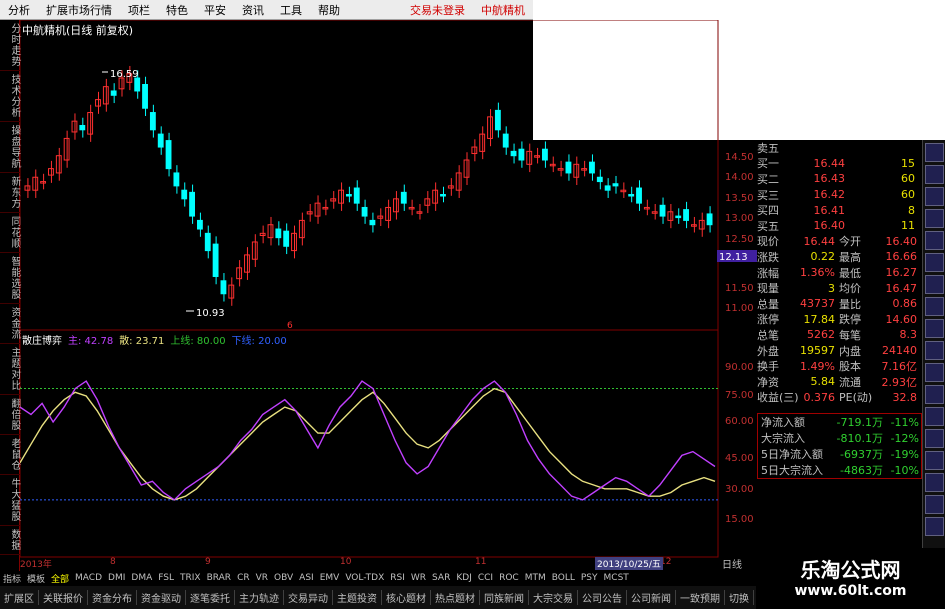 The width and height of the screenshot is (945, 609). Describe the element at coordinates (262, 578) in the screenshot. I see `indicator-tab: VR` at that location.